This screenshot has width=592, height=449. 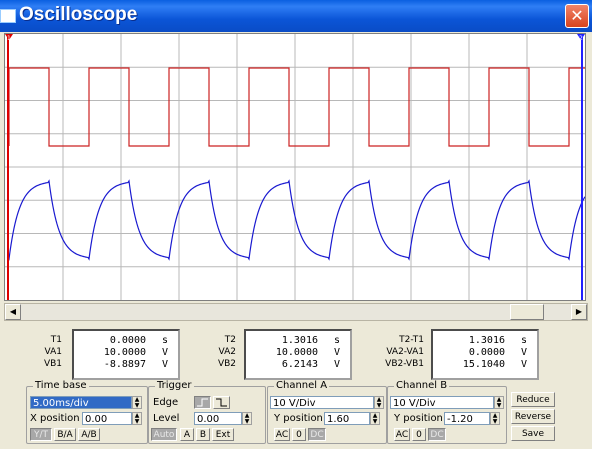 What do you see at coordinates (9, 38) in the screenshot?
I see `cursor-1-label: 1` at bounding box center [9, 38].